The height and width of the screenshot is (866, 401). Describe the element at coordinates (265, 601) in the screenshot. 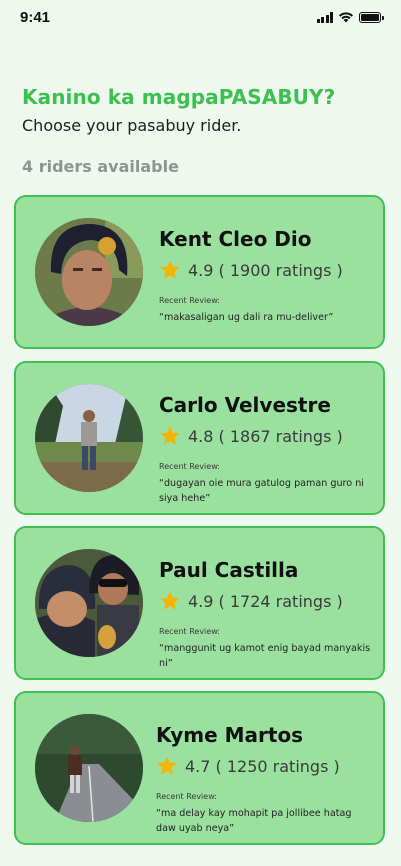

I see `rating-text: 4.9 ( 1724 ratings )` at that location.